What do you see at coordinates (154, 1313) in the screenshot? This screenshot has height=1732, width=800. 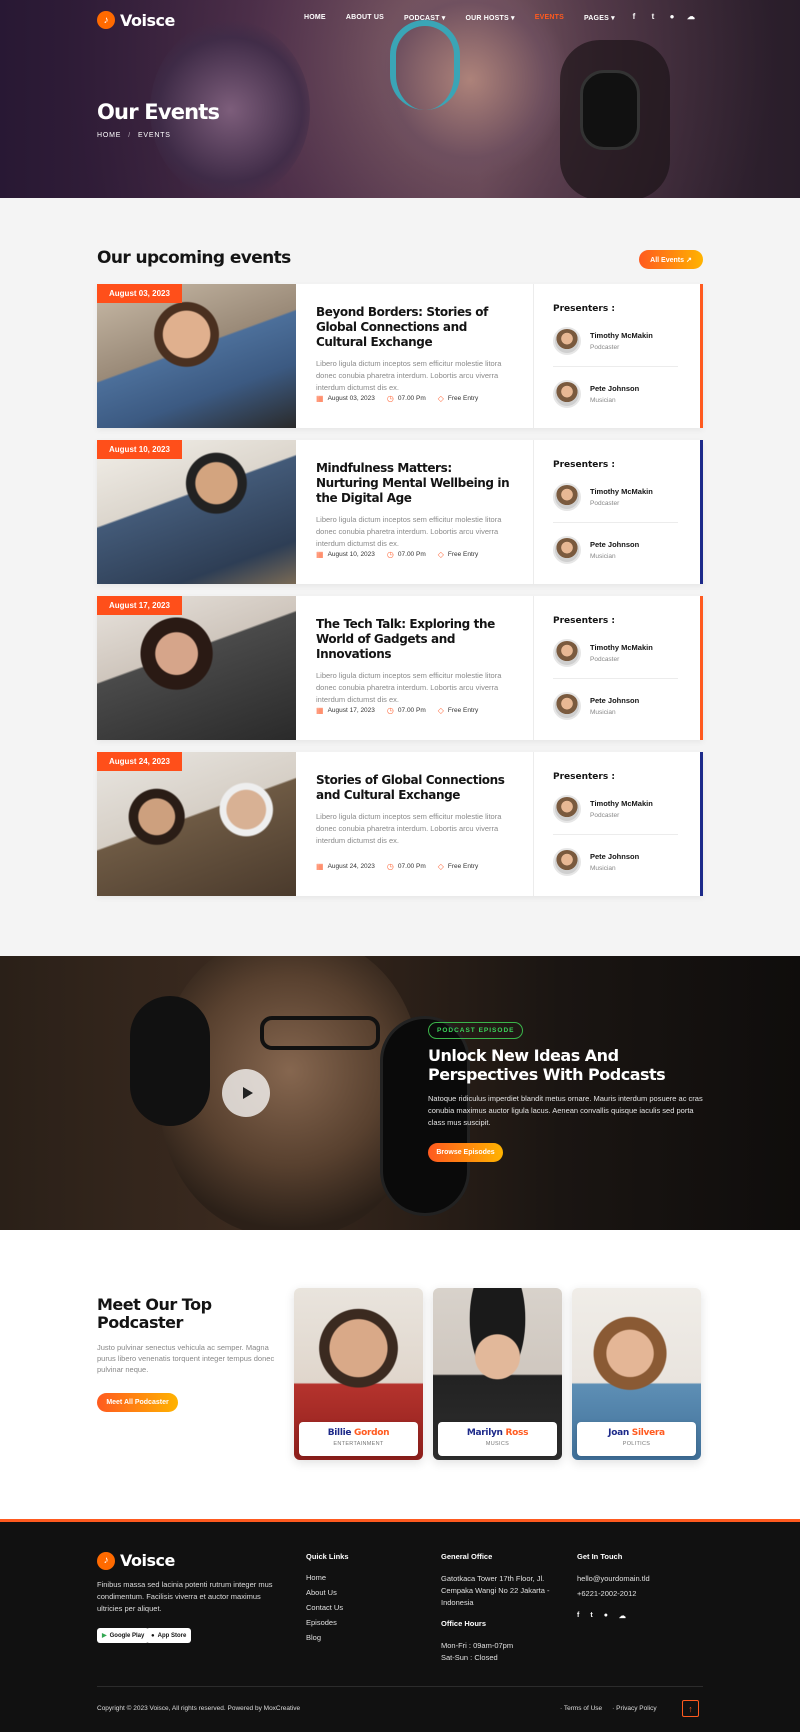 I see `podcasters-title: Meet Our Top Podcaster` at bounding box center [154, 1313].